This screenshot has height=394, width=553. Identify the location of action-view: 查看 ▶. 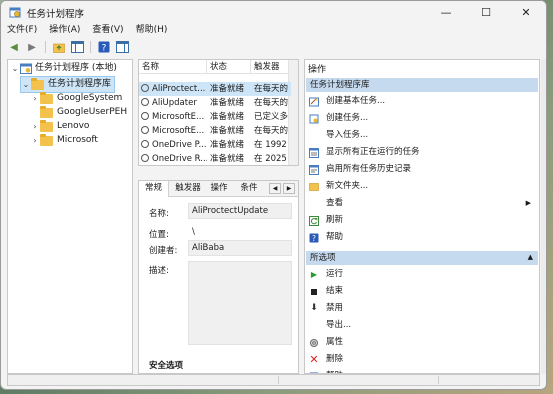
(423, 203).